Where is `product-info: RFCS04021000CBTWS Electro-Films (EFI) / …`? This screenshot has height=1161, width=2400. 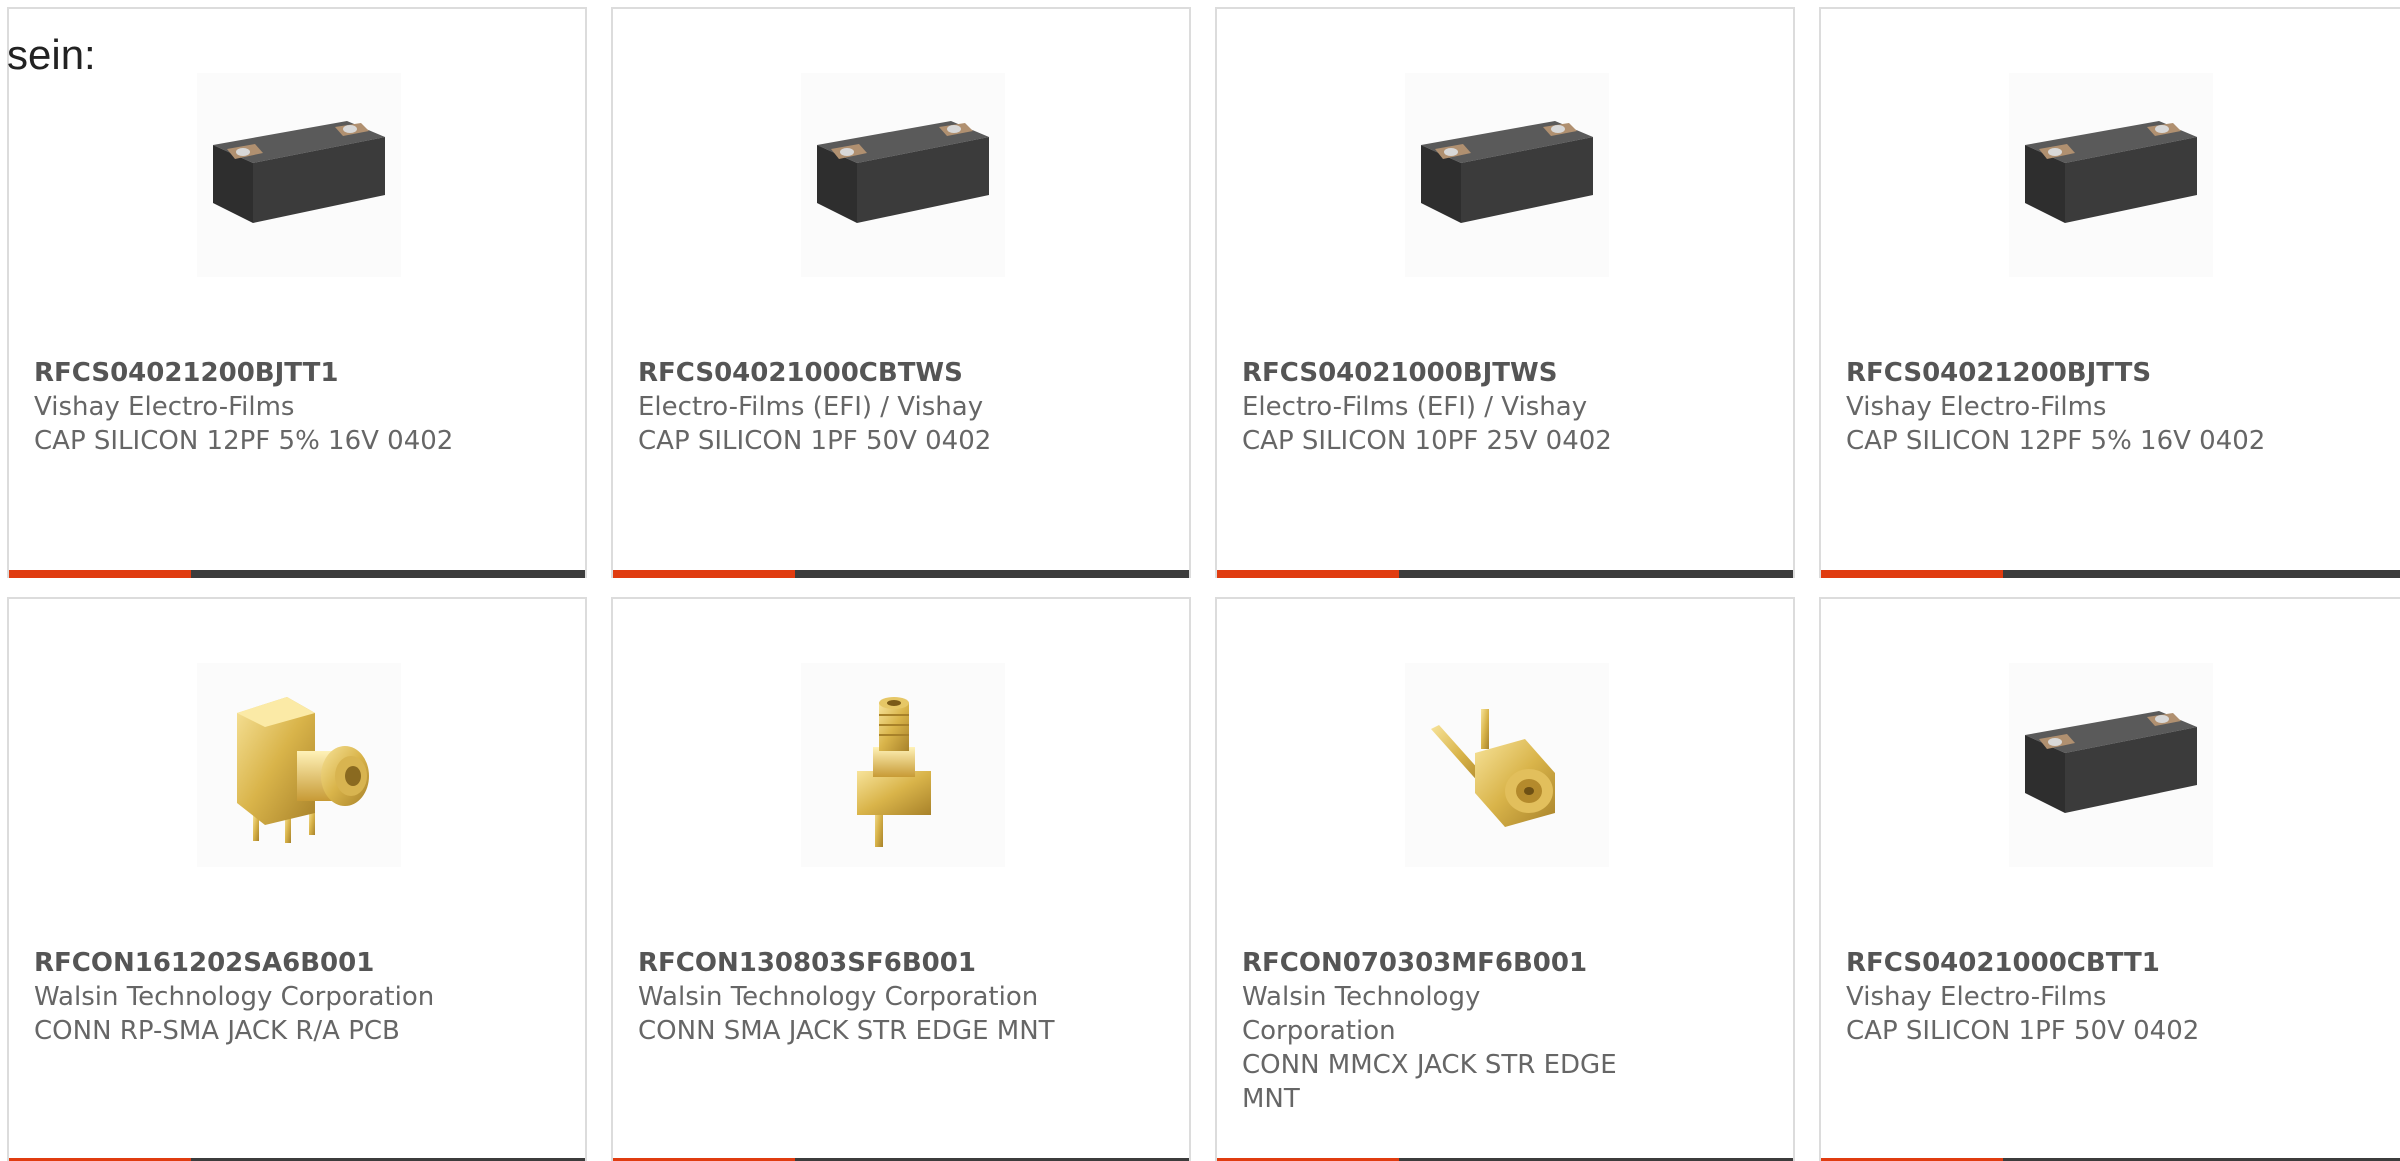
product-info: RFCS04021000CBTWS Electro-Films (EFI) / … is located at coordinates (873, 407).